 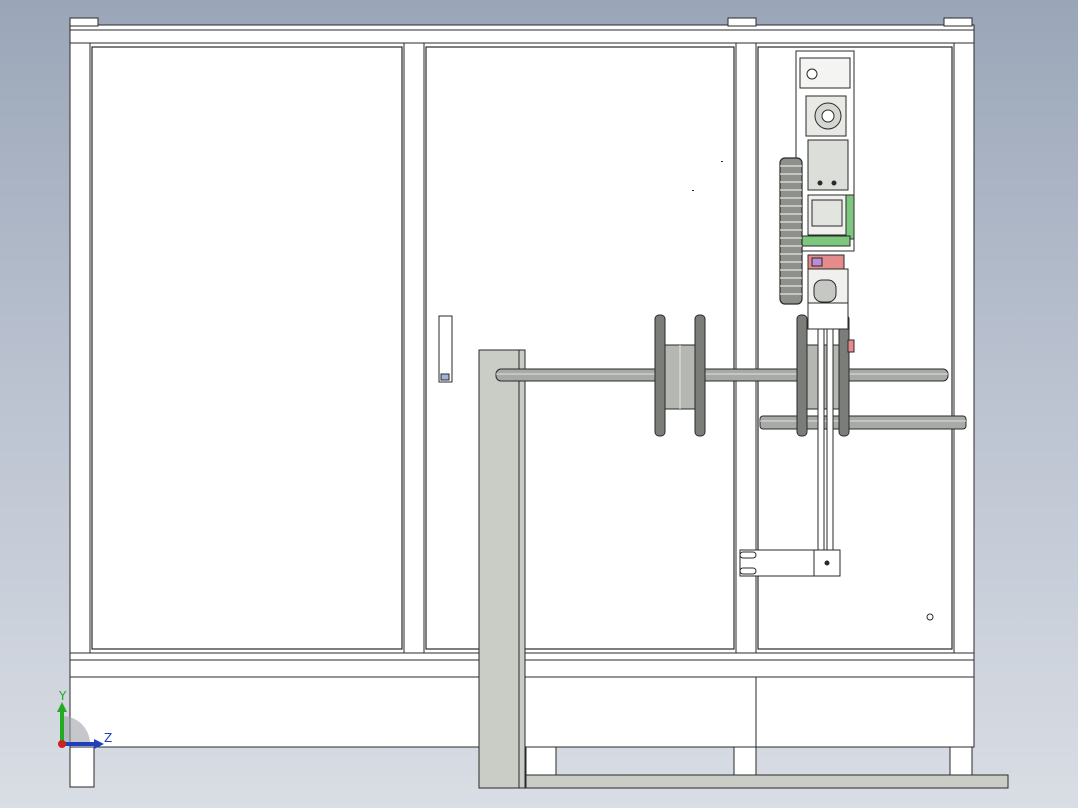 What do you see at coordinates (502, 569) in the screenshot?
I see `support-column` at bounding box center [502, 569].